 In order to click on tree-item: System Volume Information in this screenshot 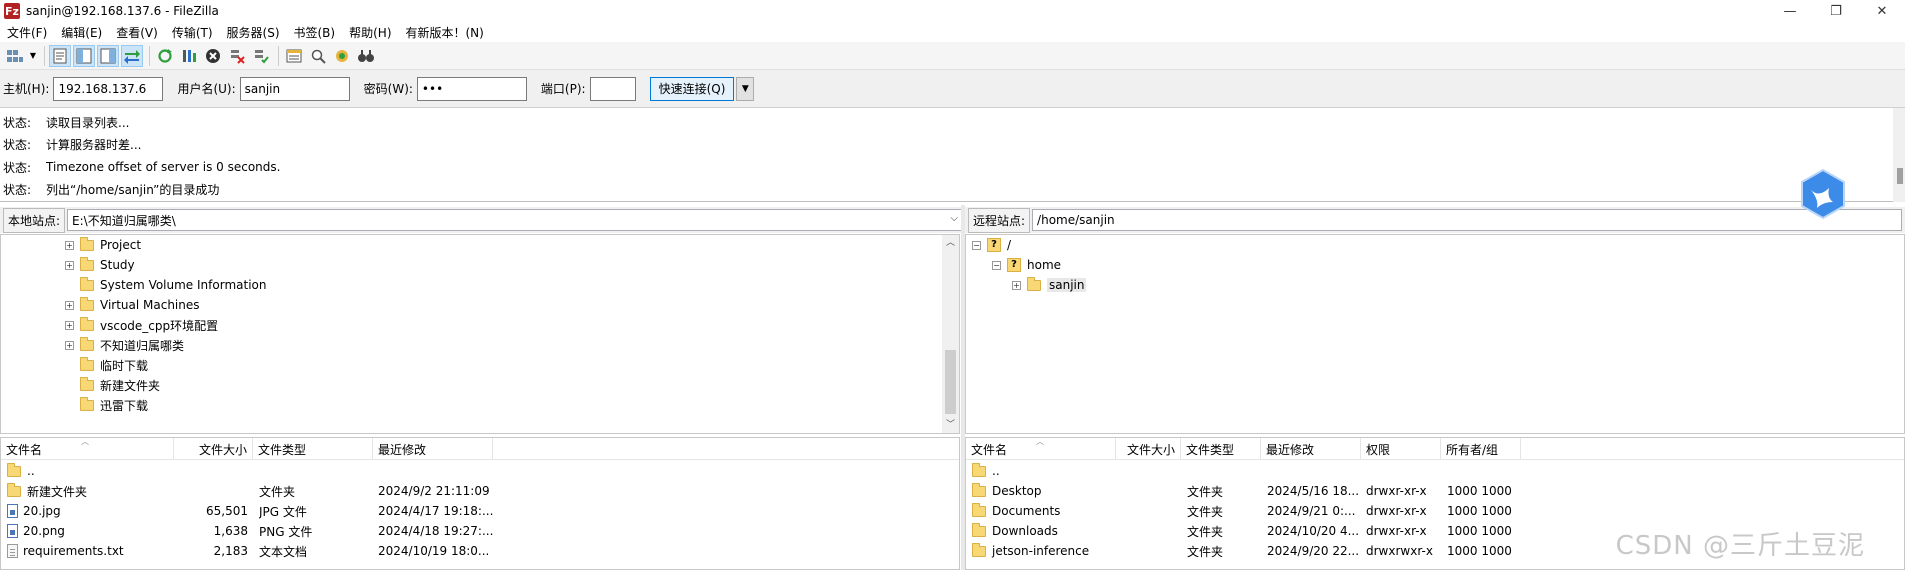, I will do `click(165, 285)`.